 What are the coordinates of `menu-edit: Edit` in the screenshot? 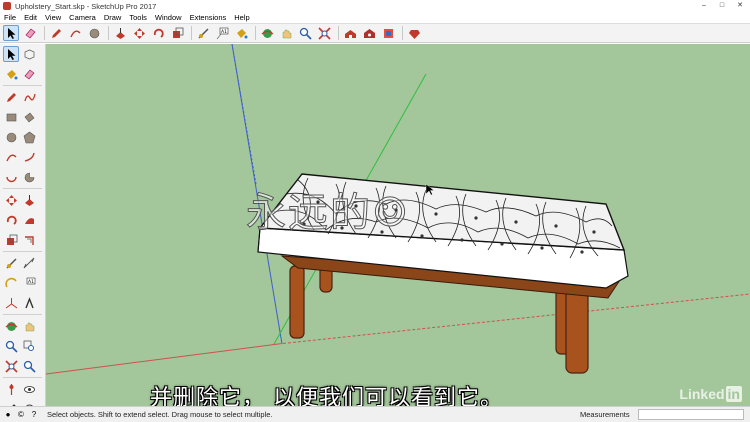 It's located at (30, 17).